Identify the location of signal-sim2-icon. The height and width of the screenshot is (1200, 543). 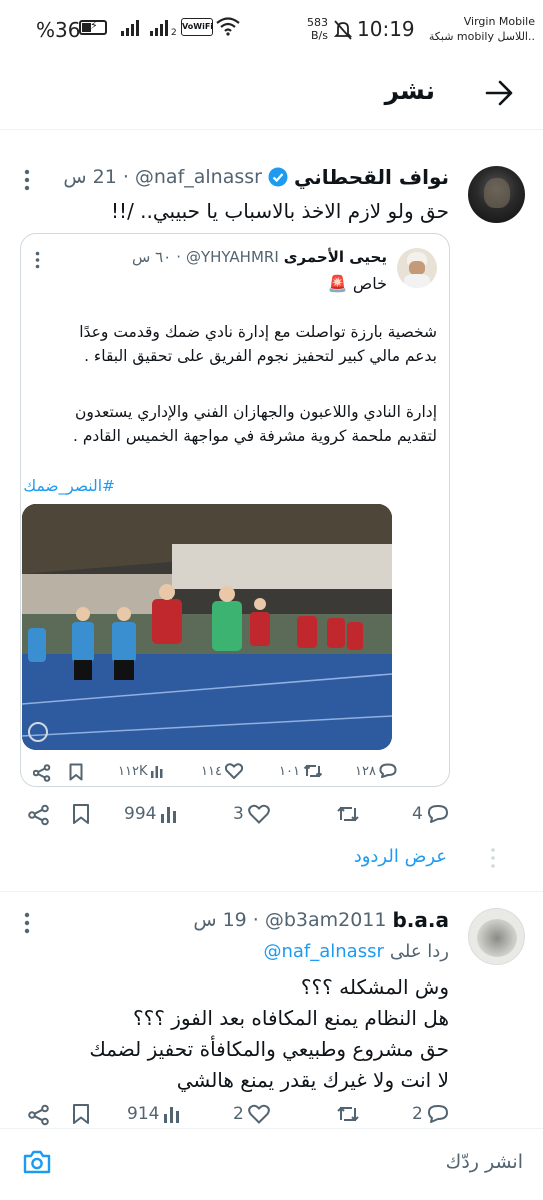
(159, 28).